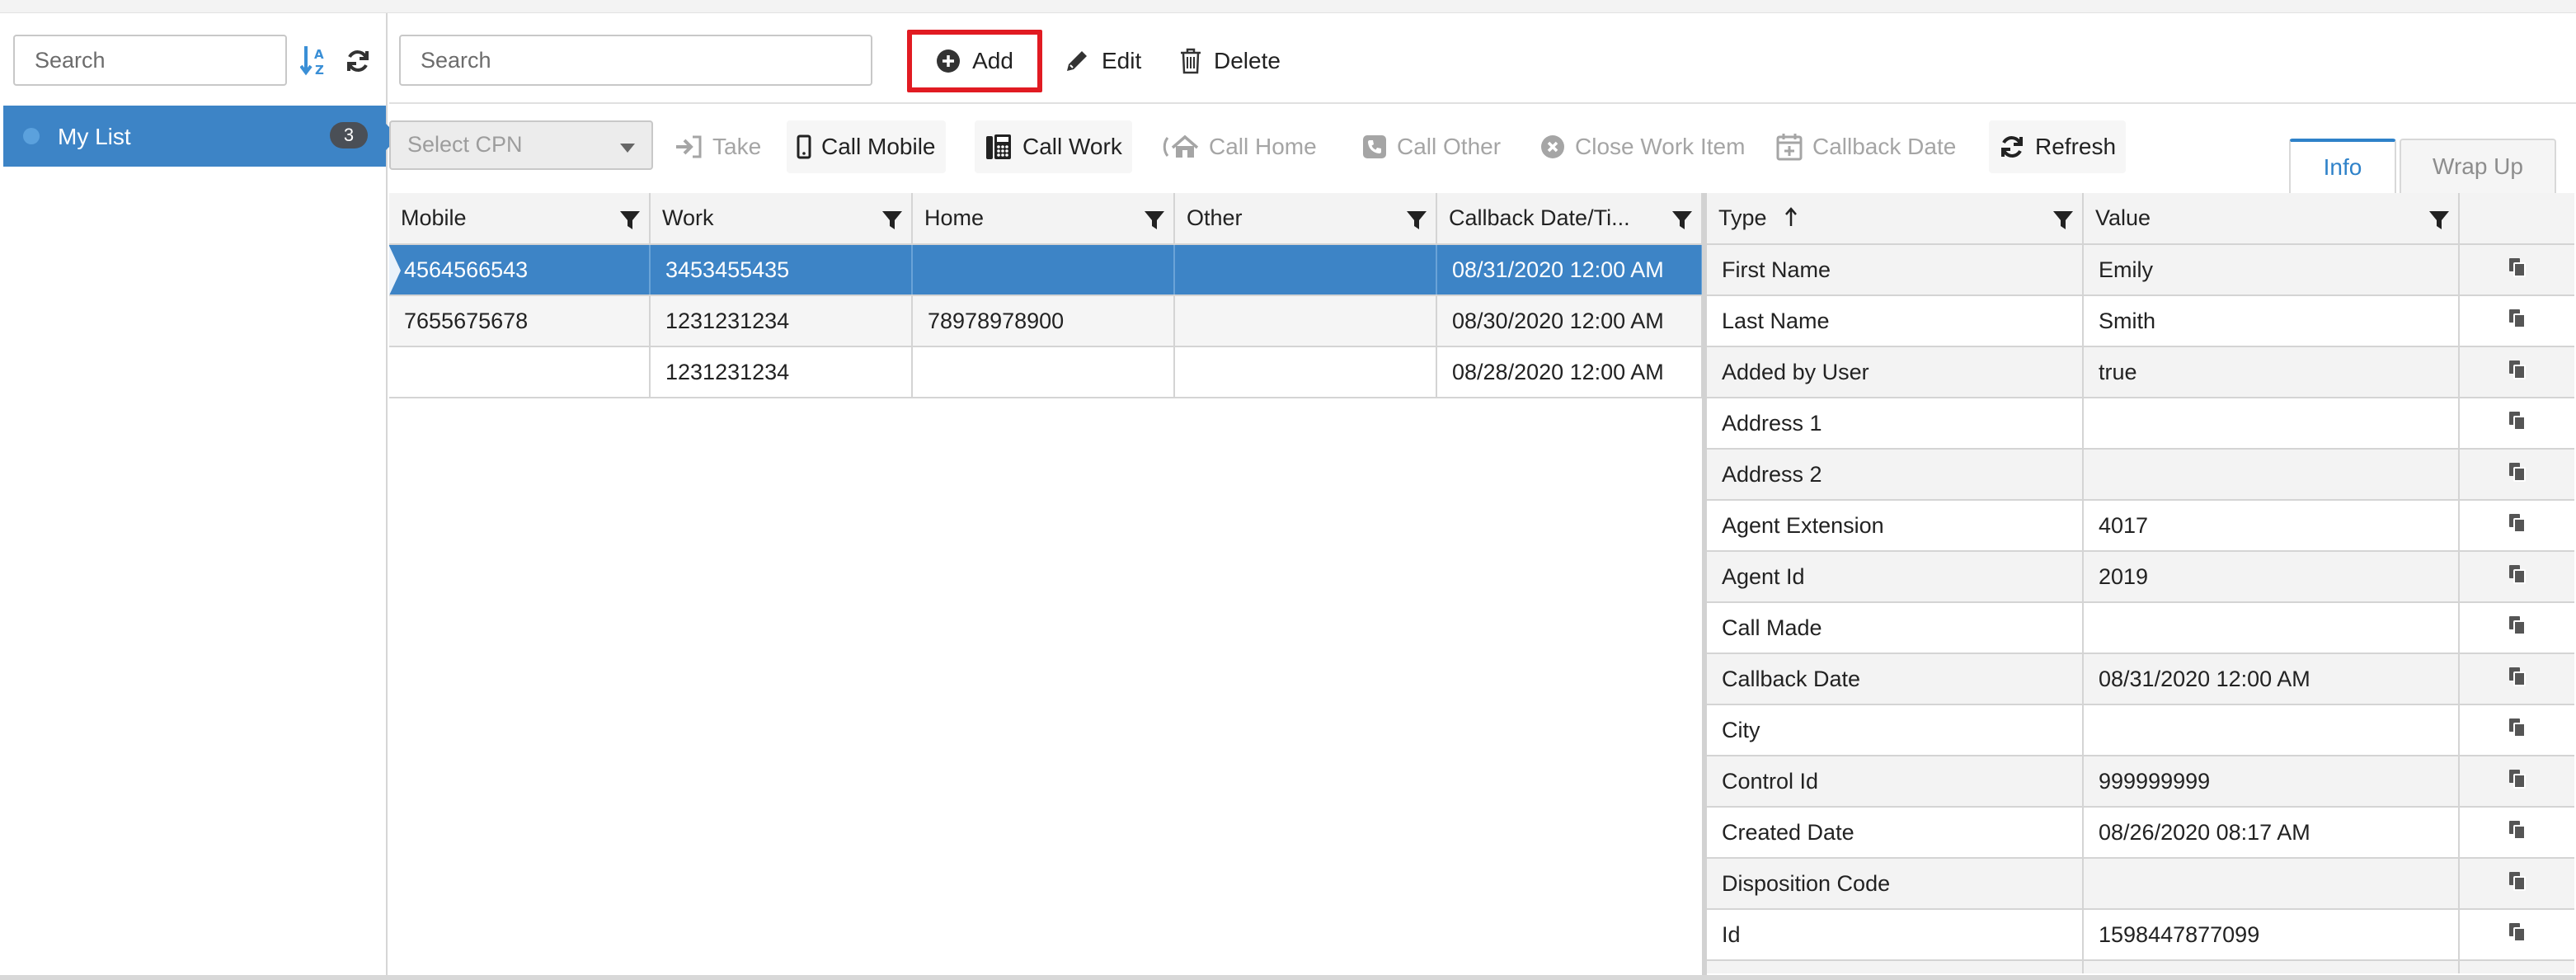 This screenshot has width=2576, height=980. Describe the element at coordinates (2140, 628) in the screenshot. I see `table-row: Call Made` at that location.